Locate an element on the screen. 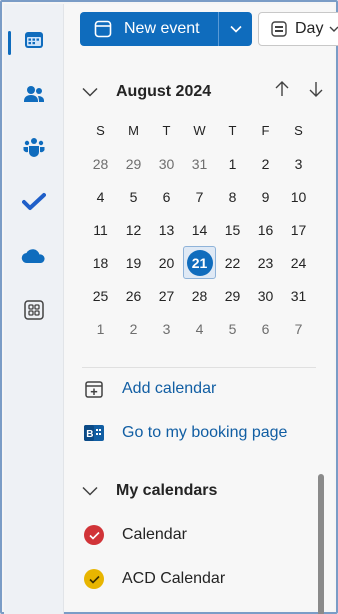  my-calendars-header: My calendars is located at coordinates (149, 491).